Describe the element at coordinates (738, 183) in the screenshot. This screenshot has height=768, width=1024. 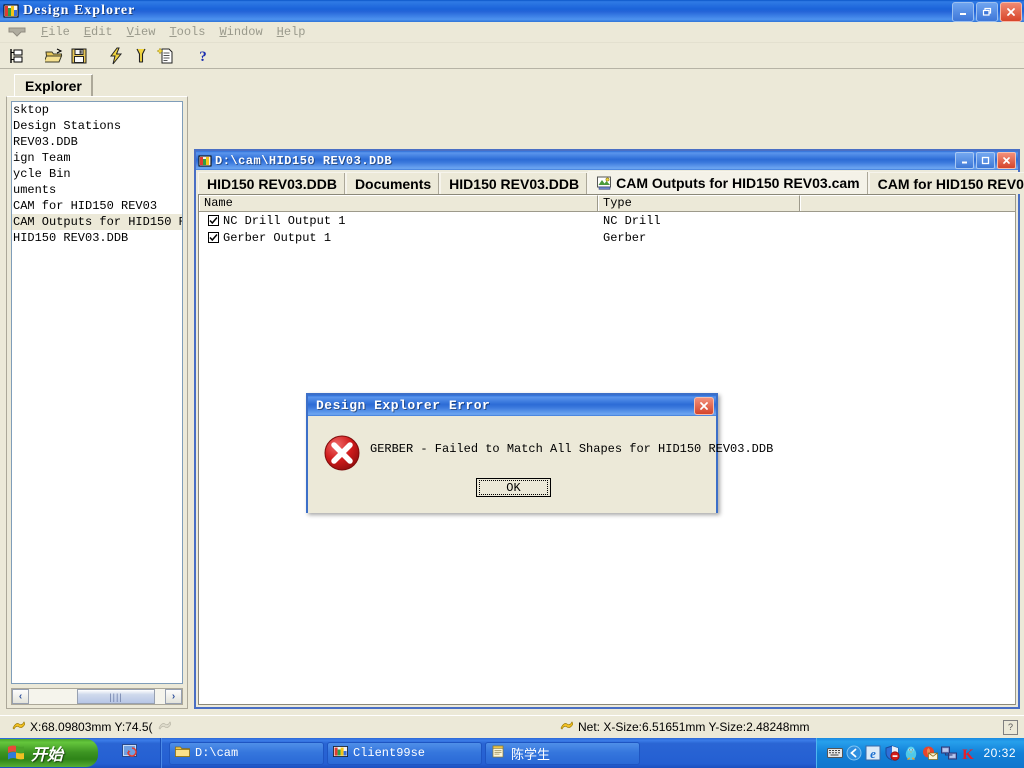
I see `tab-label: CAM Outputs for HID150 REV03.cam` at that location.